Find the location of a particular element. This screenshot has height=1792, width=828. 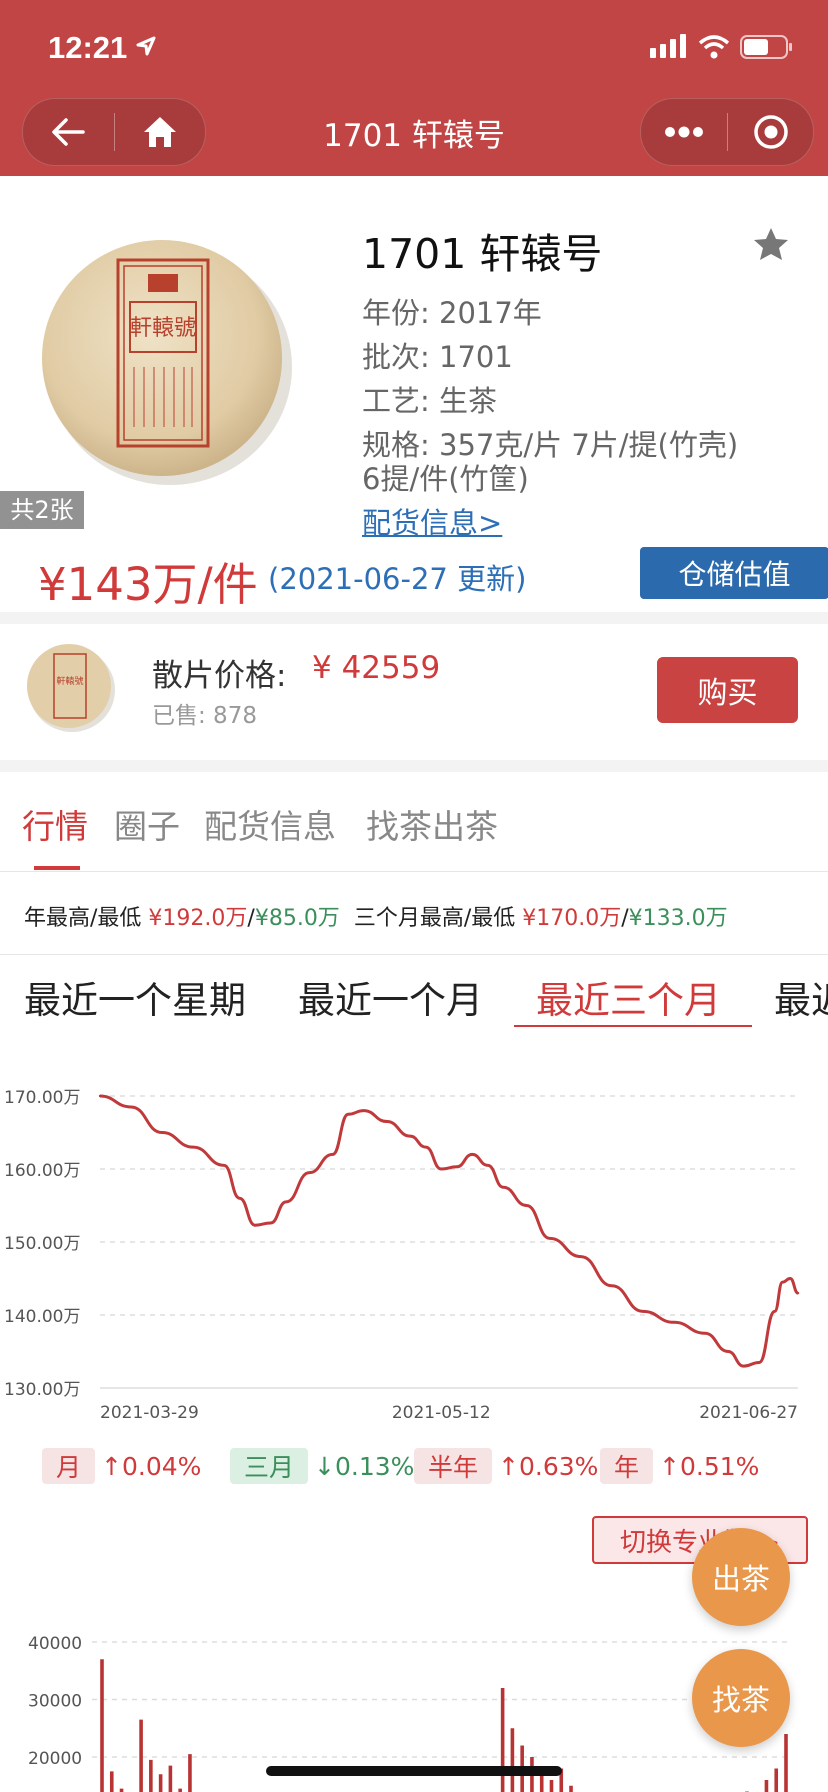

more-button is located at coordinates (684, 132).